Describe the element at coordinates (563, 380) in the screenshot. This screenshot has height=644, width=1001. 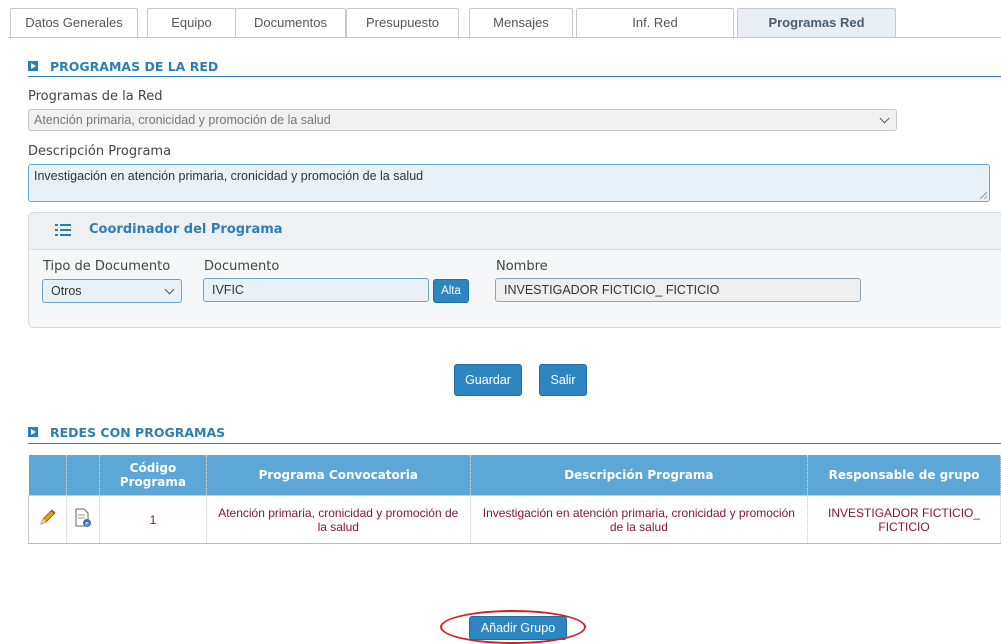
I see `salir-button: Salir` at that location.